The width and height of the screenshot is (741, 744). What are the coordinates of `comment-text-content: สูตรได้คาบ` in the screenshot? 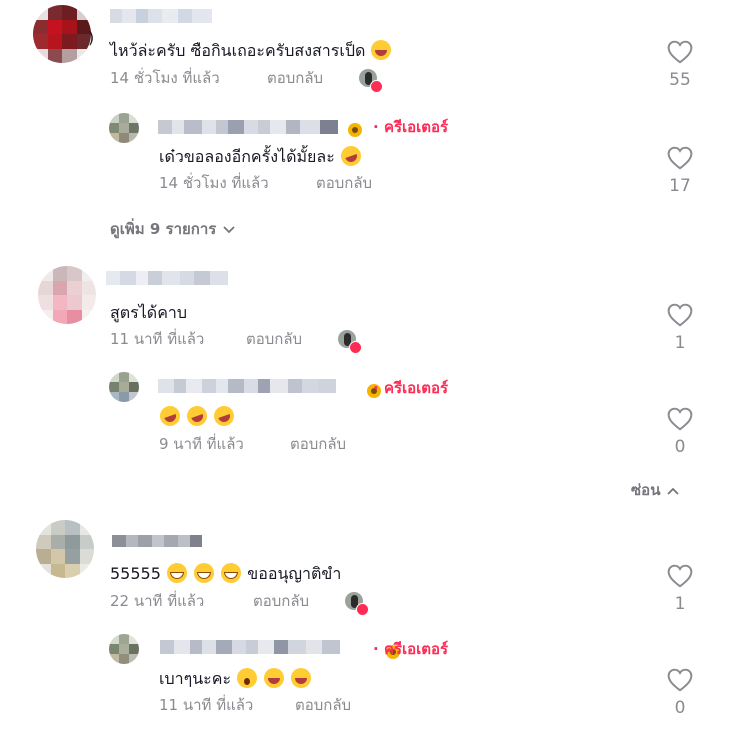 It's located at (149, 312).